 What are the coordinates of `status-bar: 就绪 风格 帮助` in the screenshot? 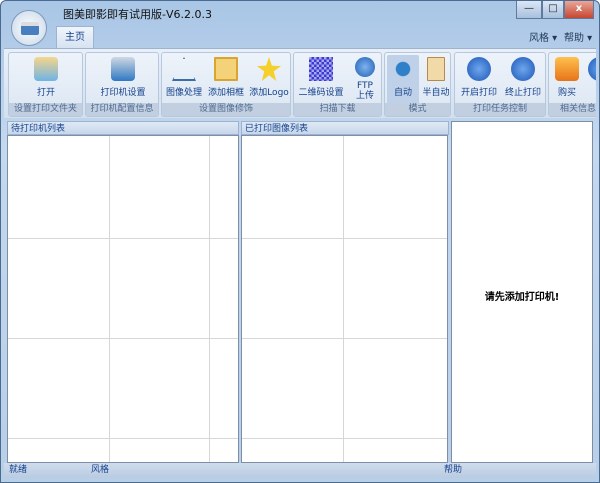 It's located at (300, 470).